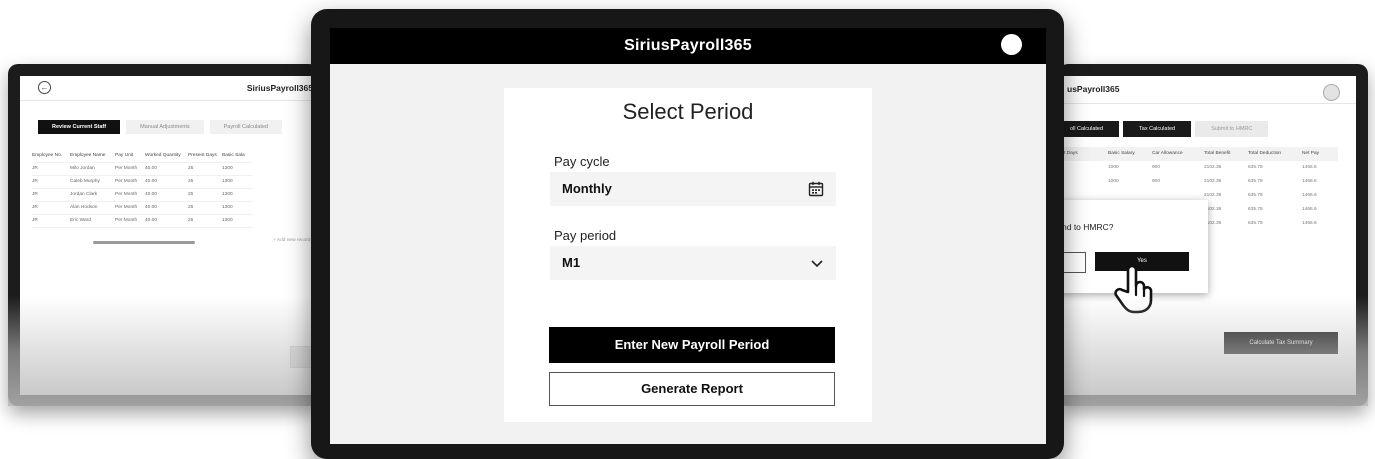 The width and height of the screenshot is (1375, 459). What do you see at coordinates (44, 87) in the screenshot?
I see `back-arrow-icon: ←` at bounding box center [44, 87].